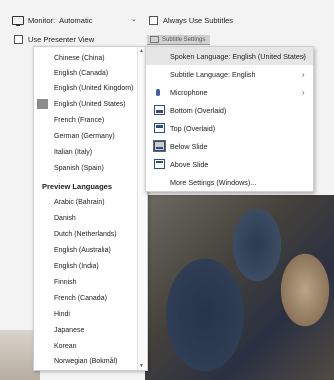 The width and height of the screenshot is (334, 380). What do you see at coordinates (65, 218) in the screenshot?
I see `language-item: Danish` at bounding box center [65, 218].